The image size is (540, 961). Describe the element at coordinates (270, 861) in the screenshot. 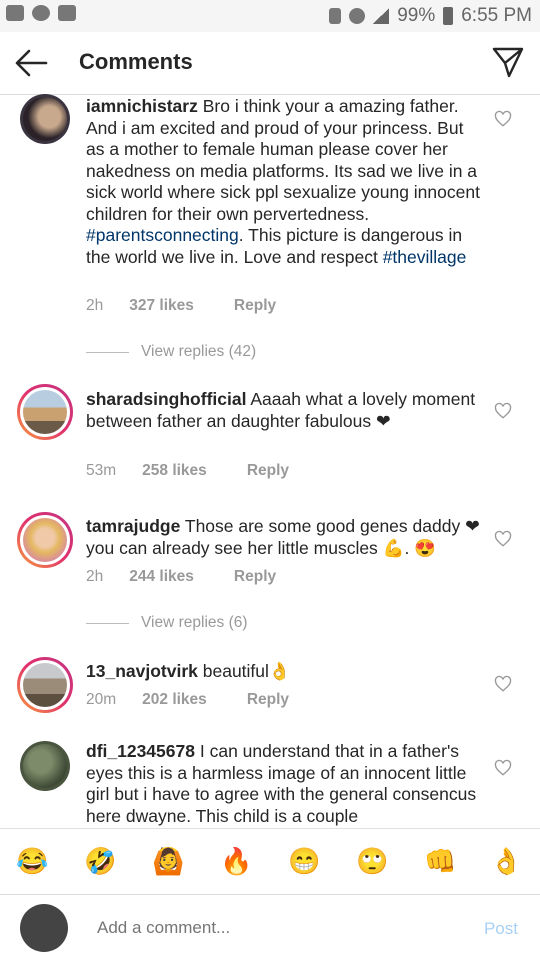

I see `emoji-quick-bar: 😂 🤣 🙆 🔥 😁 🙄 👊 👌` at that location.